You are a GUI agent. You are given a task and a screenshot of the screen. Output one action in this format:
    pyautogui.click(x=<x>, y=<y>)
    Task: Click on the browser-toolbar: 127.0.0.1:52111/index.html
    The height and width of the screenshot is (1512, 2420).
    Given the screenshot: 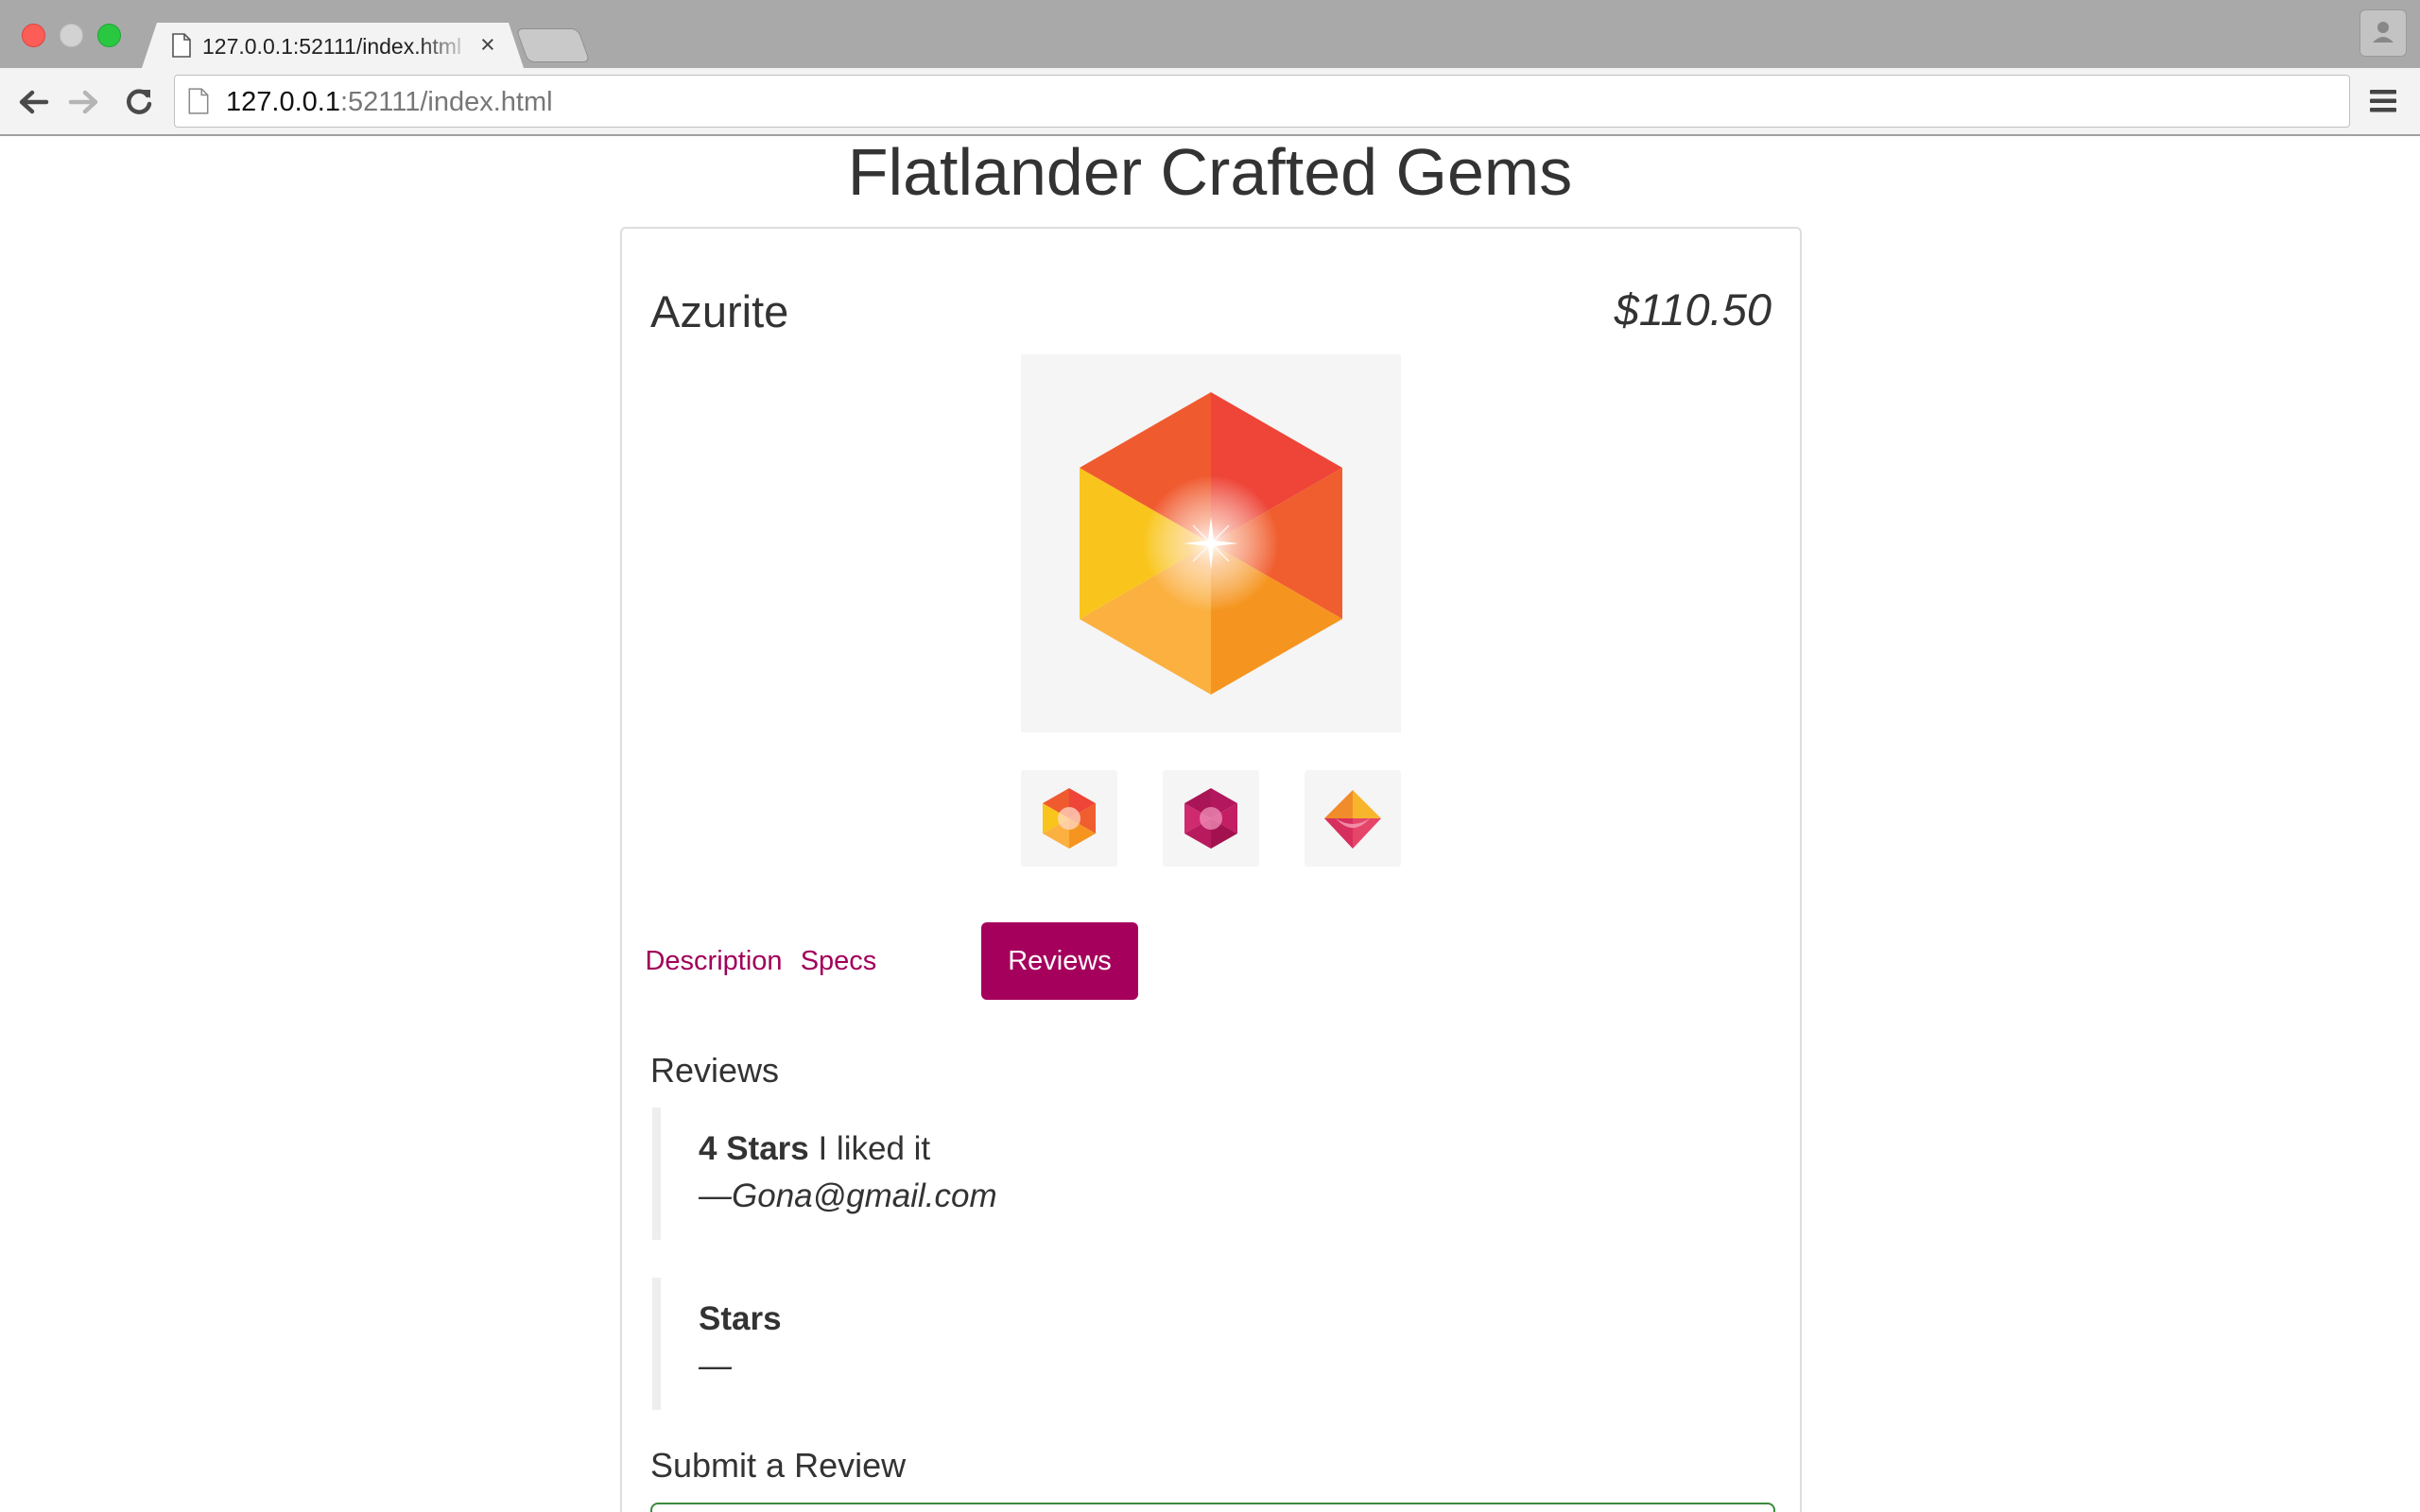 What is the action you would take?
    pyautogui.click(x=1210, y=102)
    